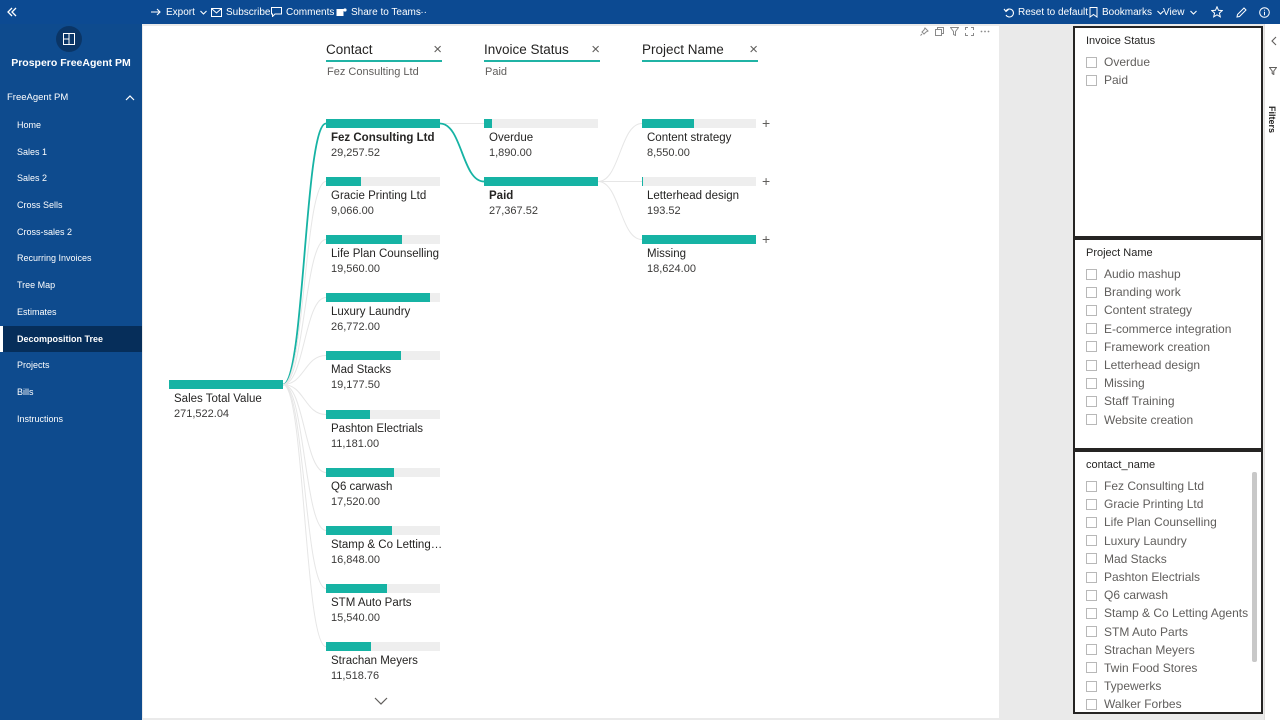 The height and width of the screenshot is (720, 1280). What do you see at coordinates (12, 12) in the screenshot?
I see `collapse-nav-button` at bounding box center [12, 12].